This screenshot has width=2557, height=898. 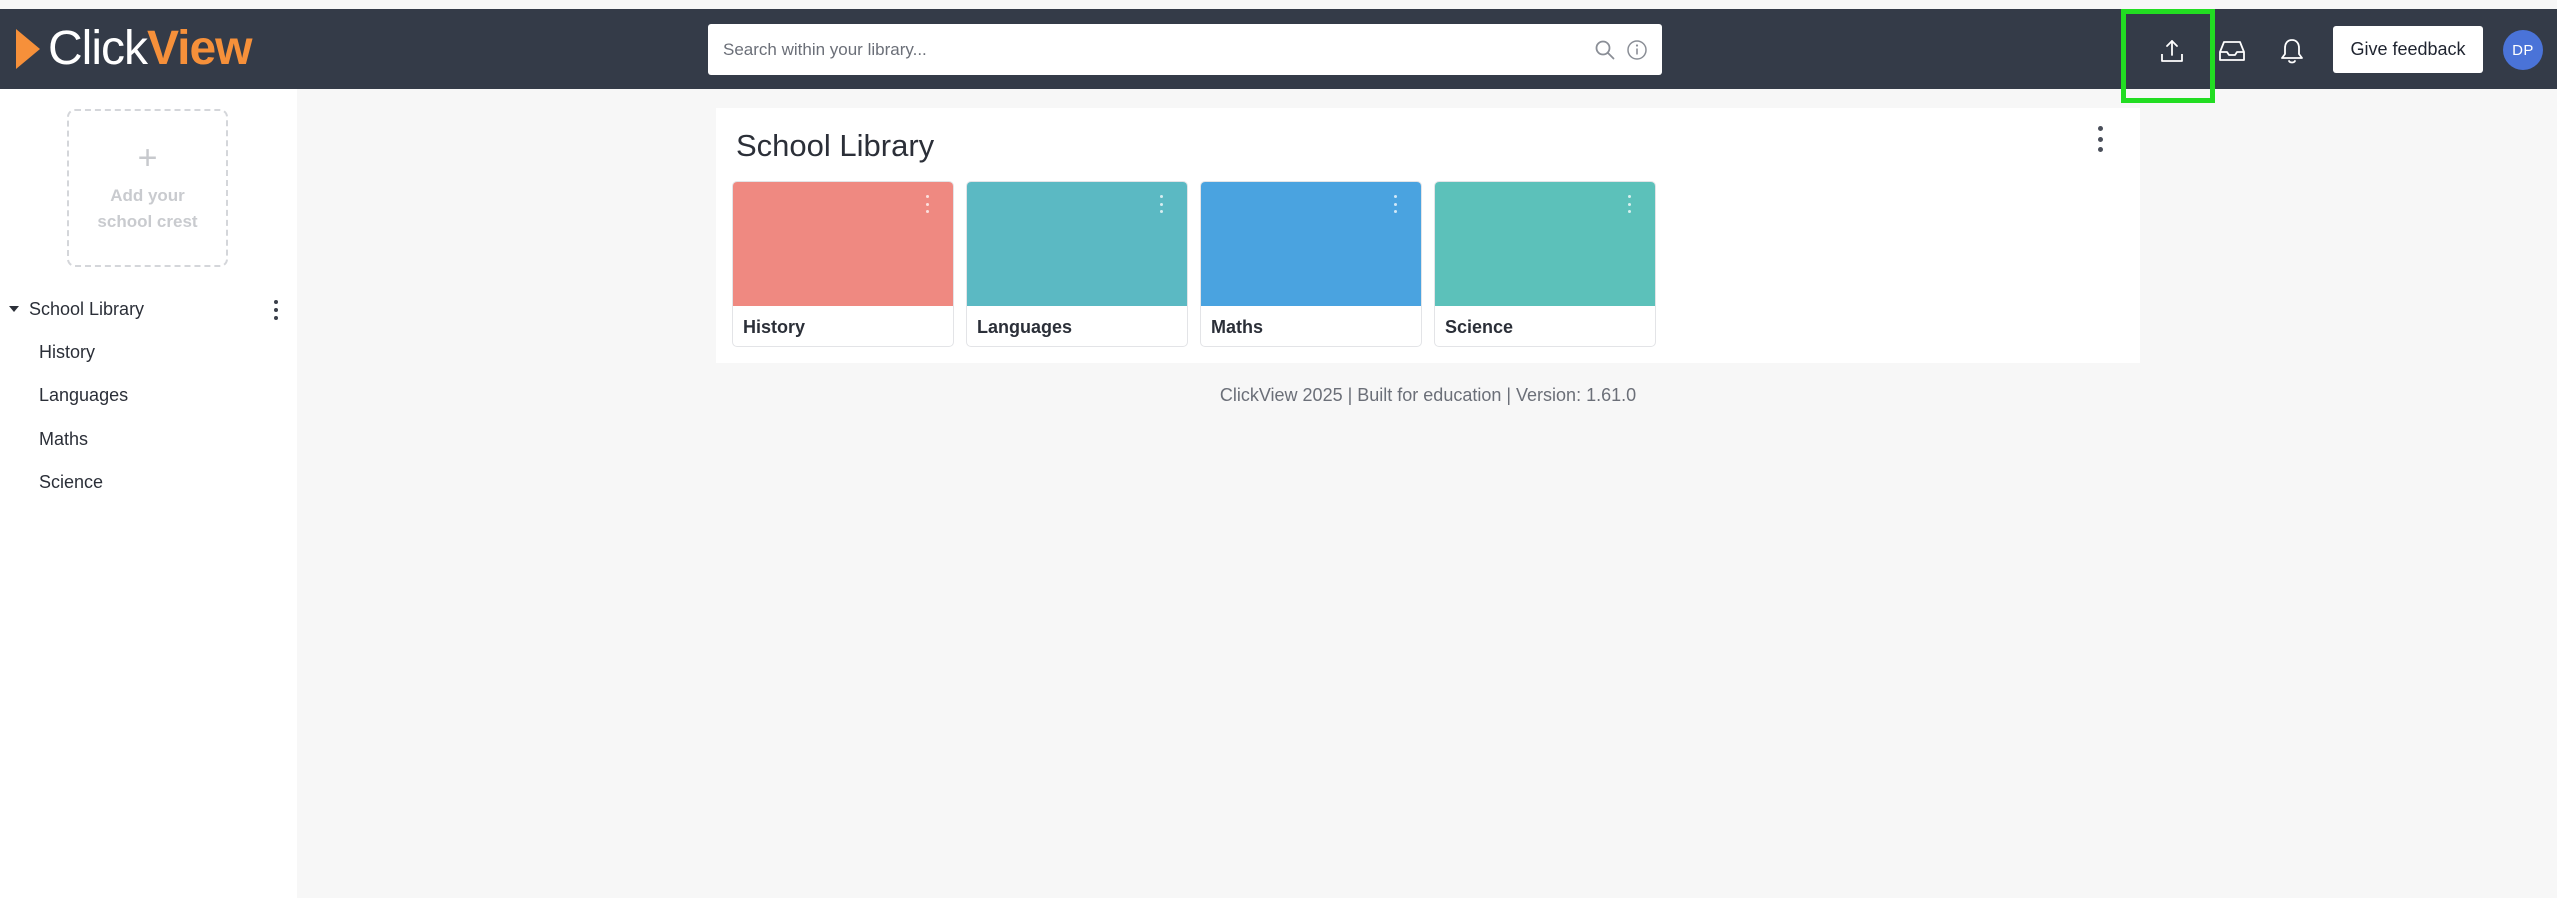 I want to click on logo-wordmark: ClickView, so click(x=150, y=48).